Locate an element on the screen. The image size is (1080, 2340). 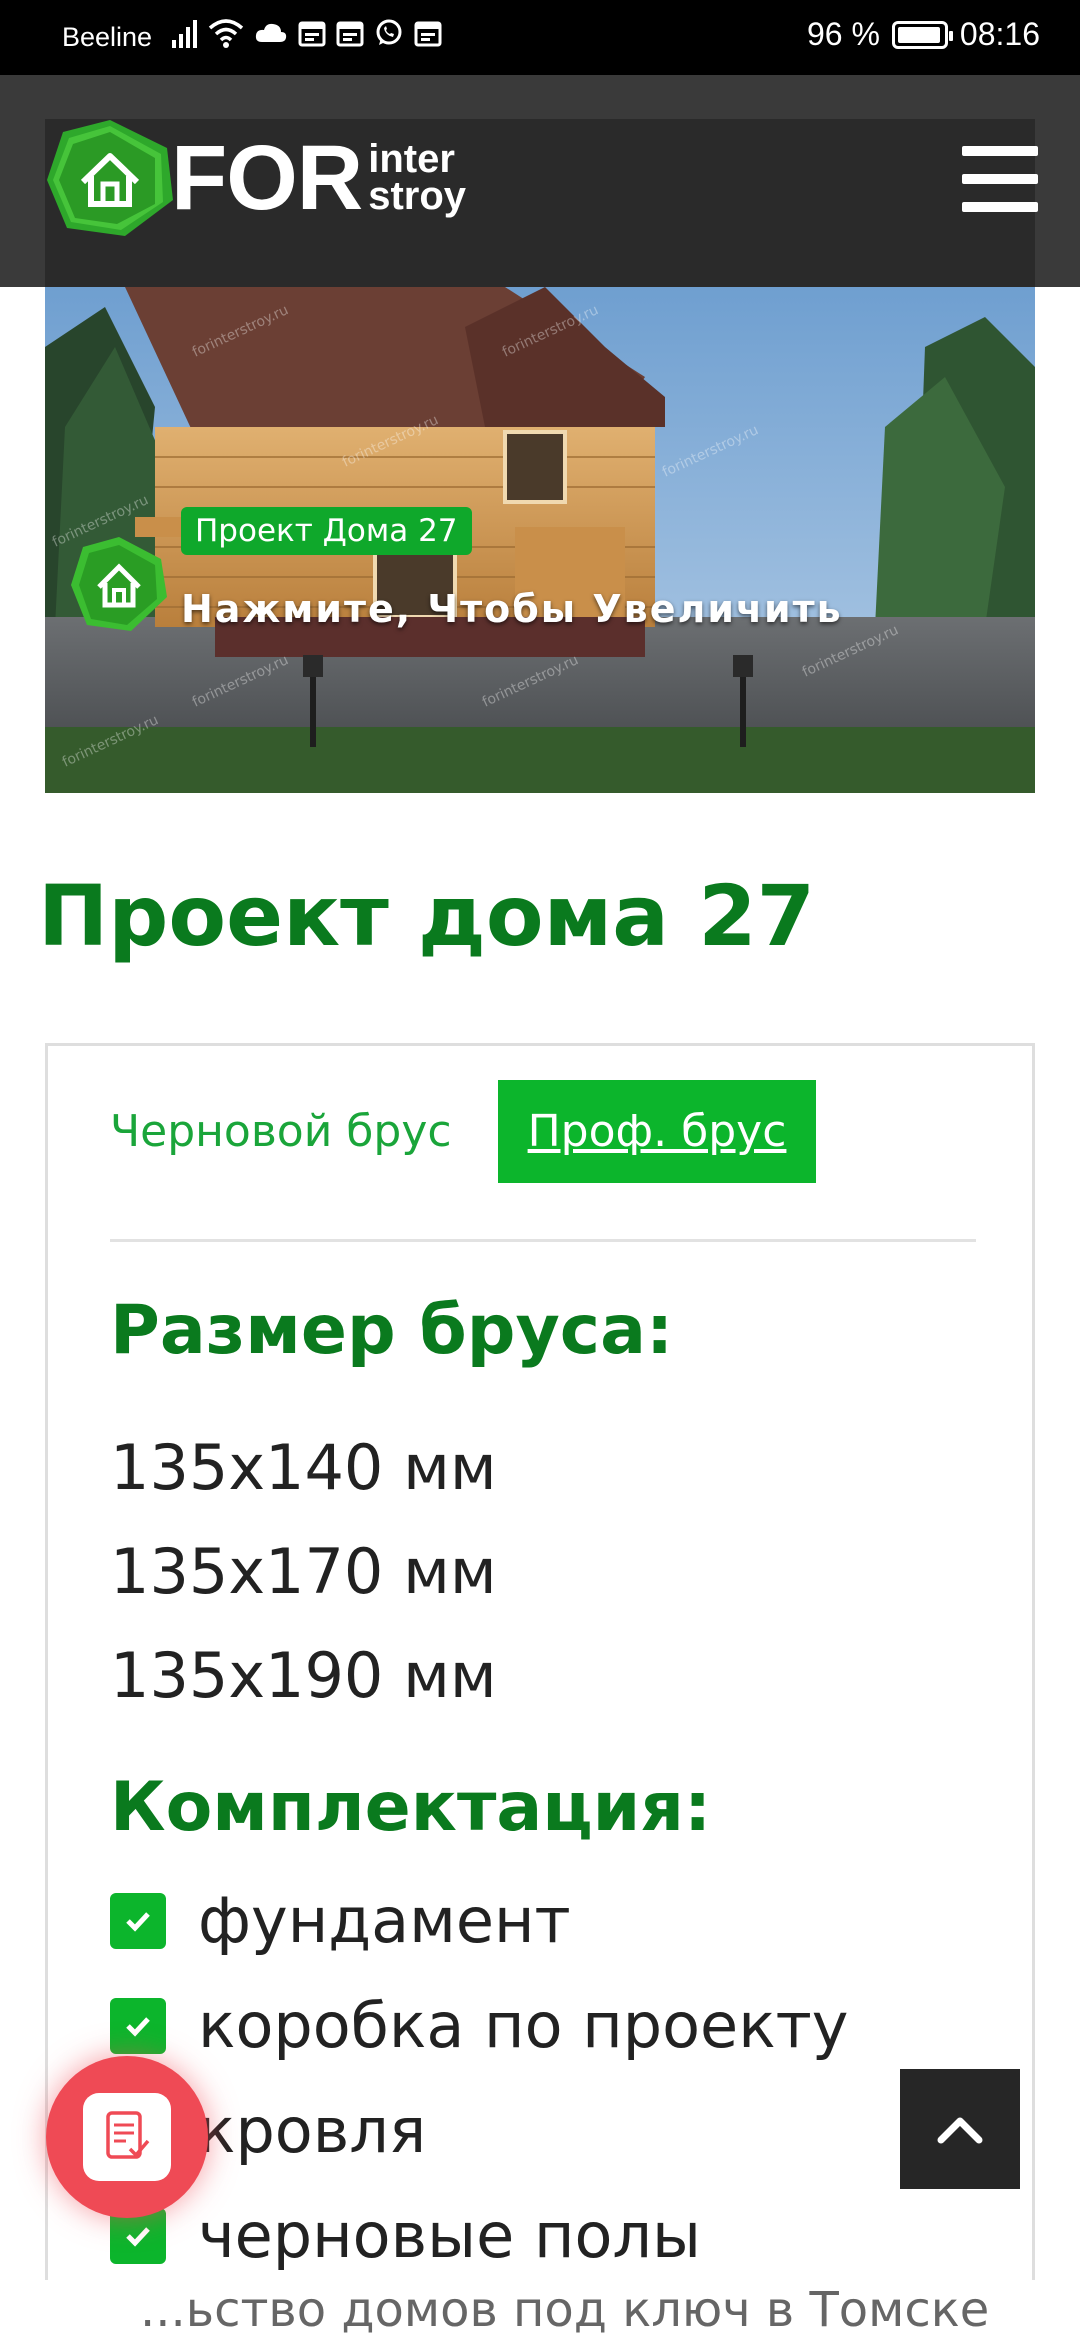
kit-item-label: фундамент is located at coordinates (384, 1920).